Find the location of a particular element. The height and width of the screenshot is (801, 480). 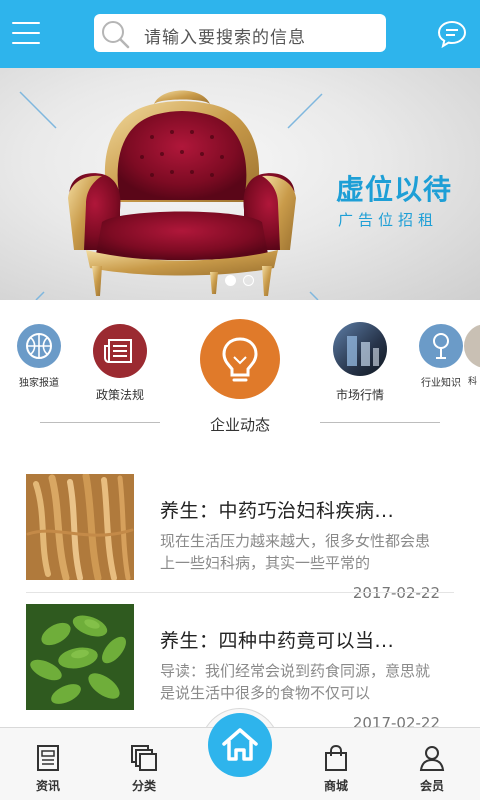

category-label: 独家报道 is located at coordinates (39, 383).